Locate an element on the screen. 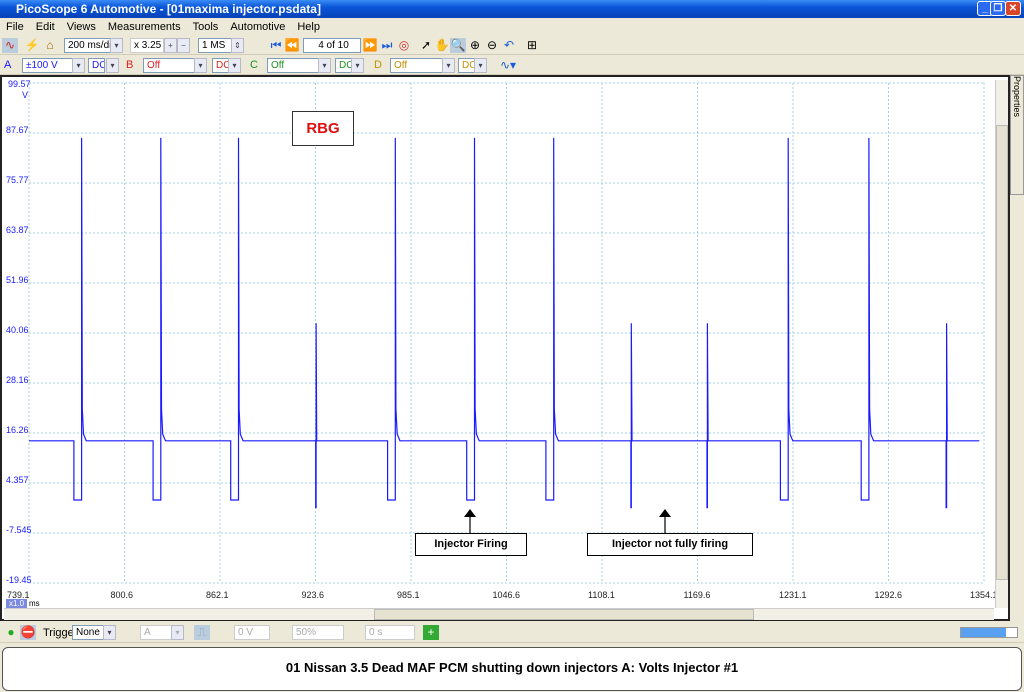  horizontal-scrollbar is located at coordinates (499, 614).